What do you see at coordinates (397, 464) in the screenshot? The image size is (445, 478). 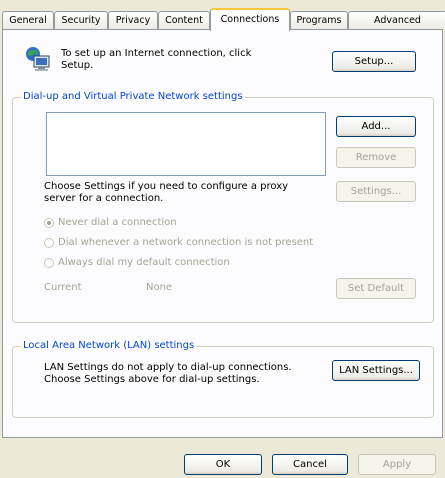 I see `apply-button: Apply` at bounding box center [397, 464].